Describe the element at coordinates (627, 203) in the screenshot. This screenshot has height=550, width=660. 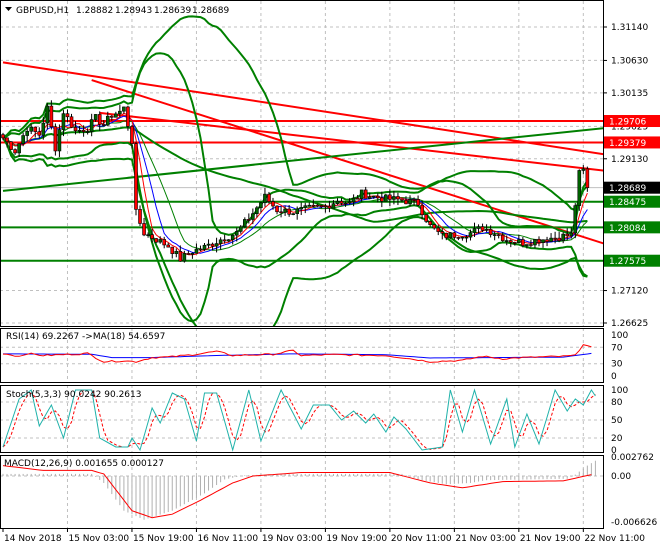
I see `price-level-label: 1.28475` at that location.